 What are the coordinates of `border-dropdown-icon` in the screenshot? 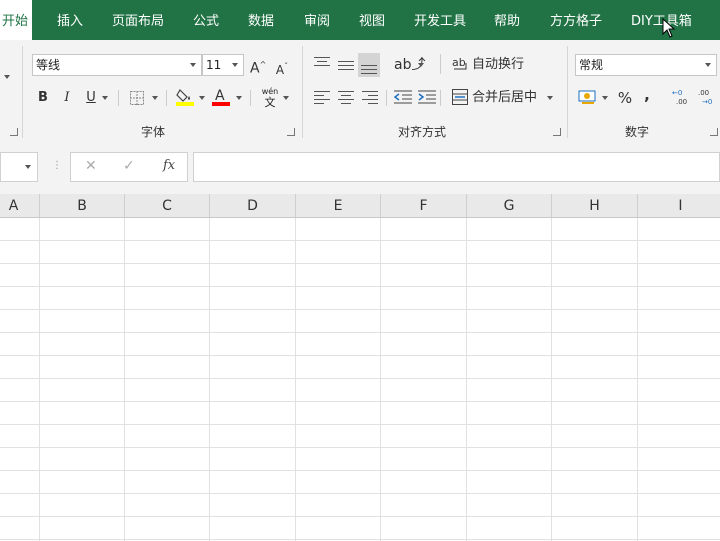 It's located at (155, 98).